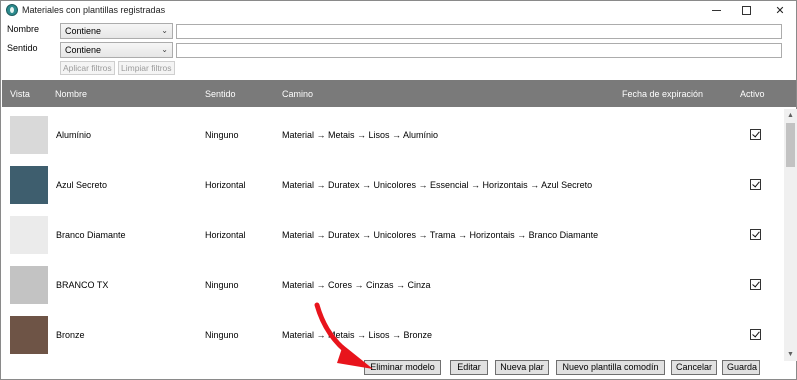 The width and height of the screenshot is (797, 380). I want to click on new-template-button: Nueva plar, so click(522, 367).